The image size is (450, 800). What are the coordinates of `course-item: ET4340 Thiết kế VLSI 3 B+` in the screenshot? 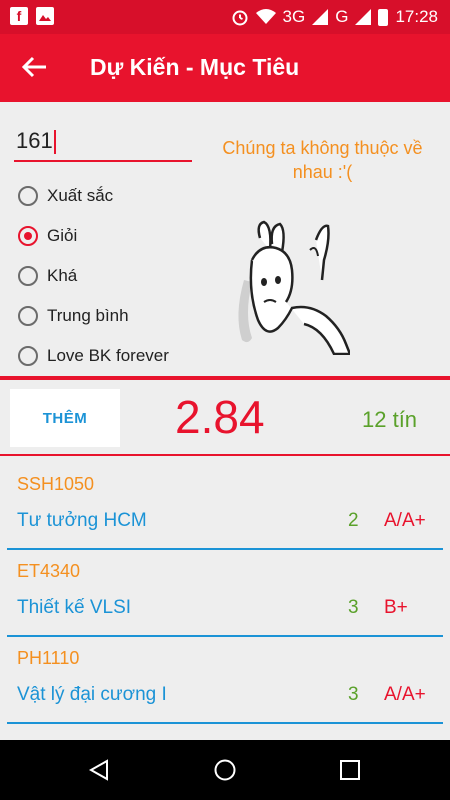 It's located at (225, 594).